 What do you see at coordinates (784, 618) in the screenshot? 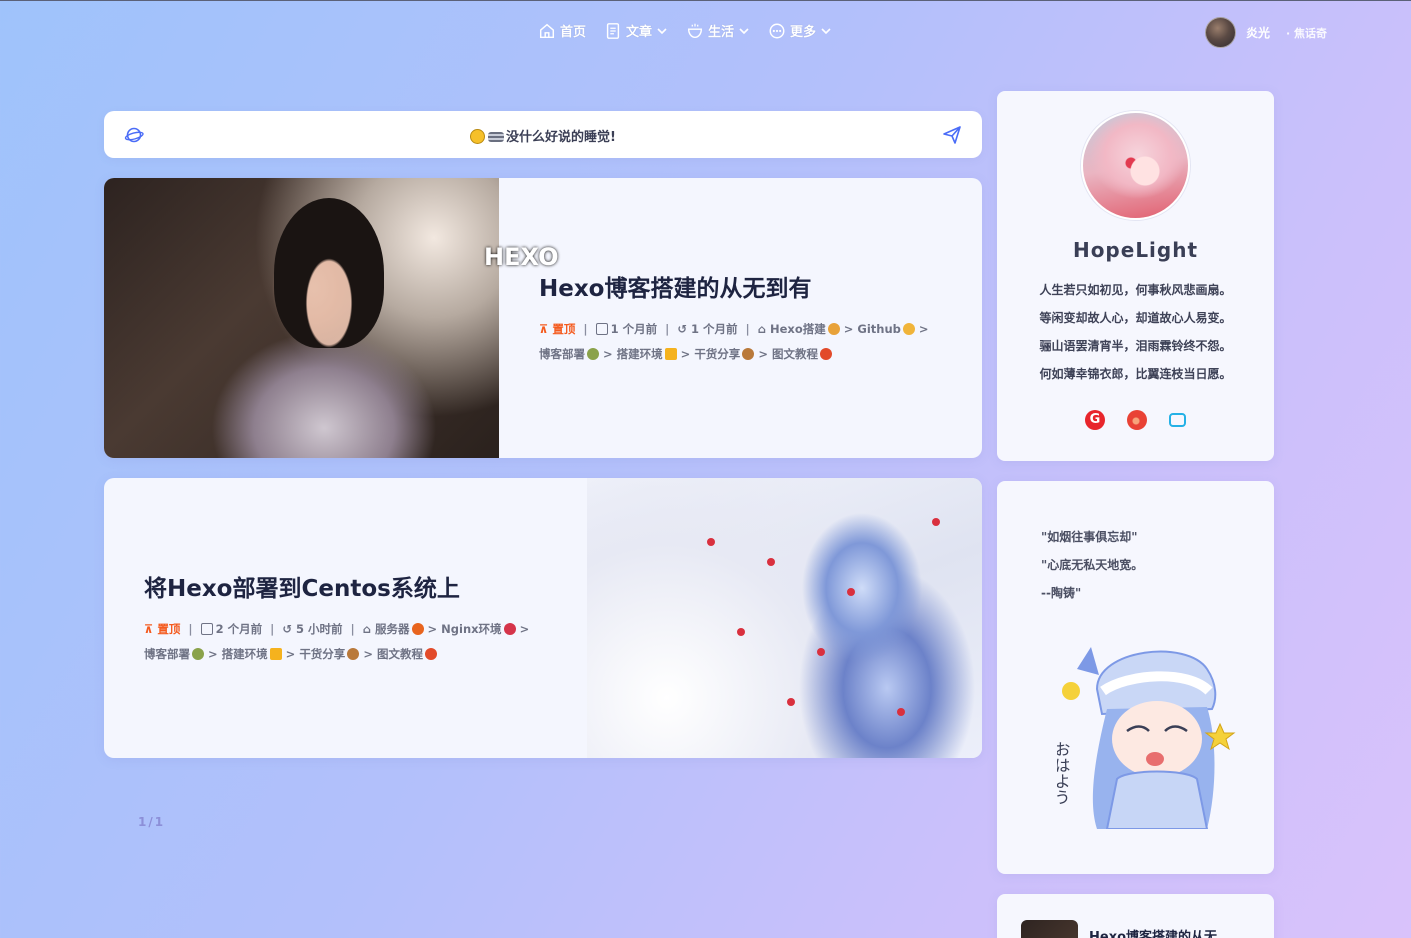
I see `post-cover-image` at bounding box center [784, 618].